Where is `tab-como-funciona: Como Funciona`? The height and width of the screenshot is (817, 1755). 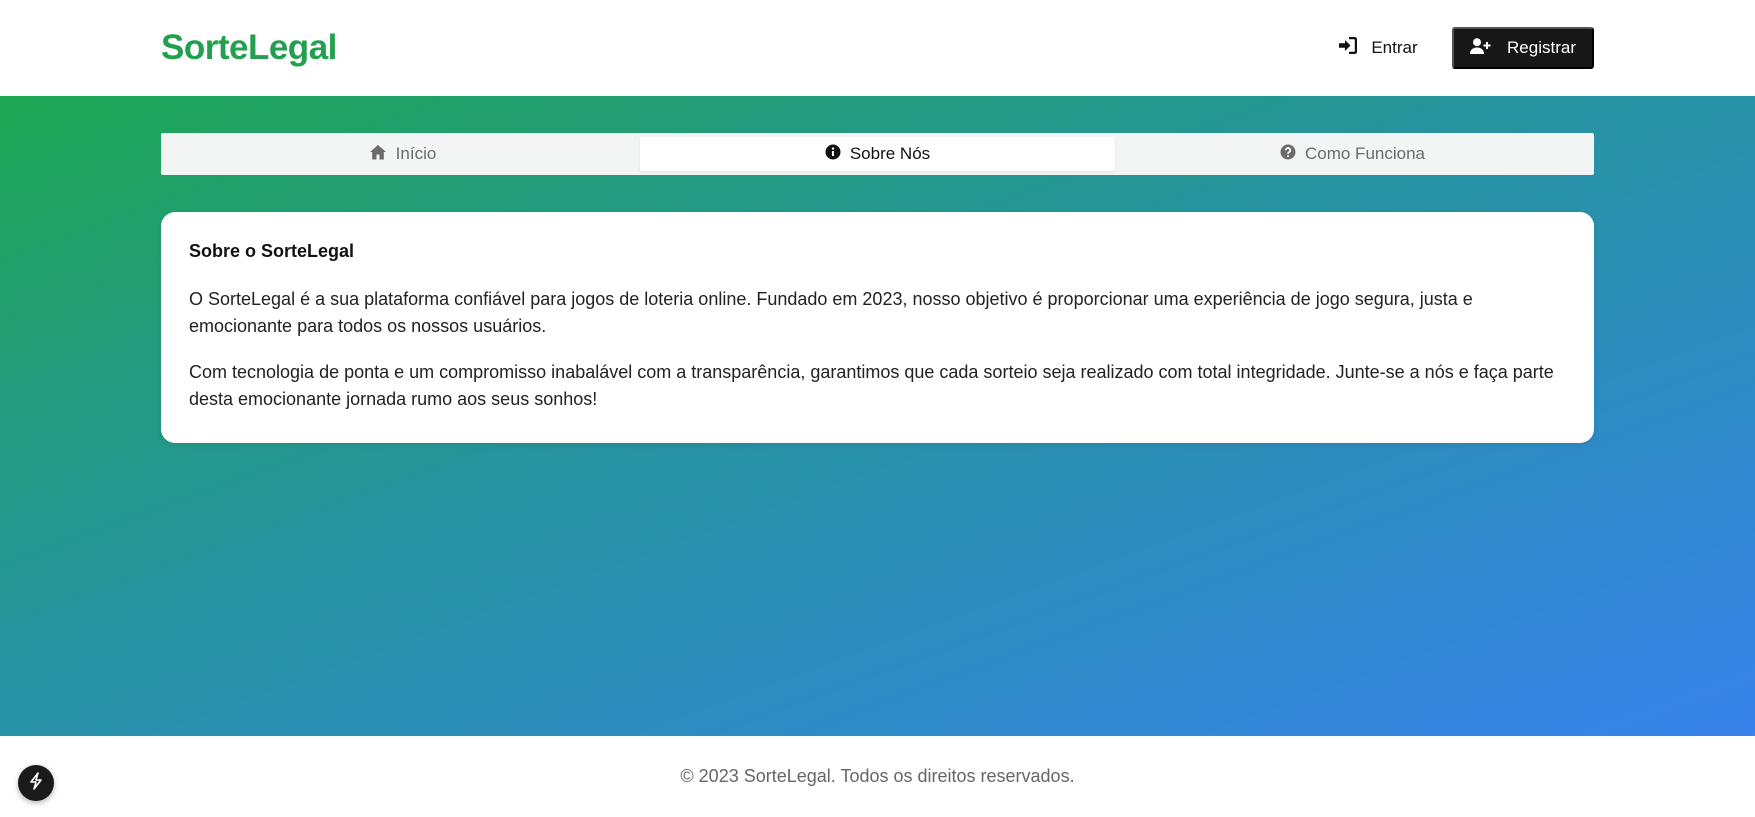 tab-como-funciona: Como Funciona is located at coordinates (1352, 154).